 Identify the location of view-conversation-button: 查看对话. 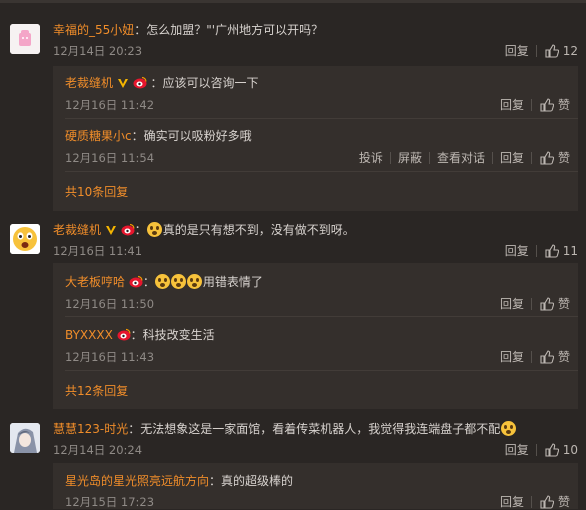
(461, 158).